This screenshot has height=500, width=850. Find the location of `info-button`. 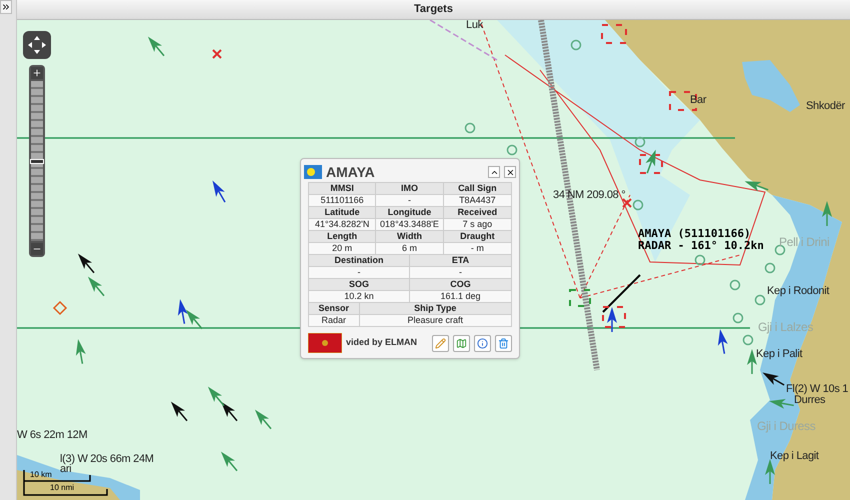

info-button is located at coordinates (482, 343).